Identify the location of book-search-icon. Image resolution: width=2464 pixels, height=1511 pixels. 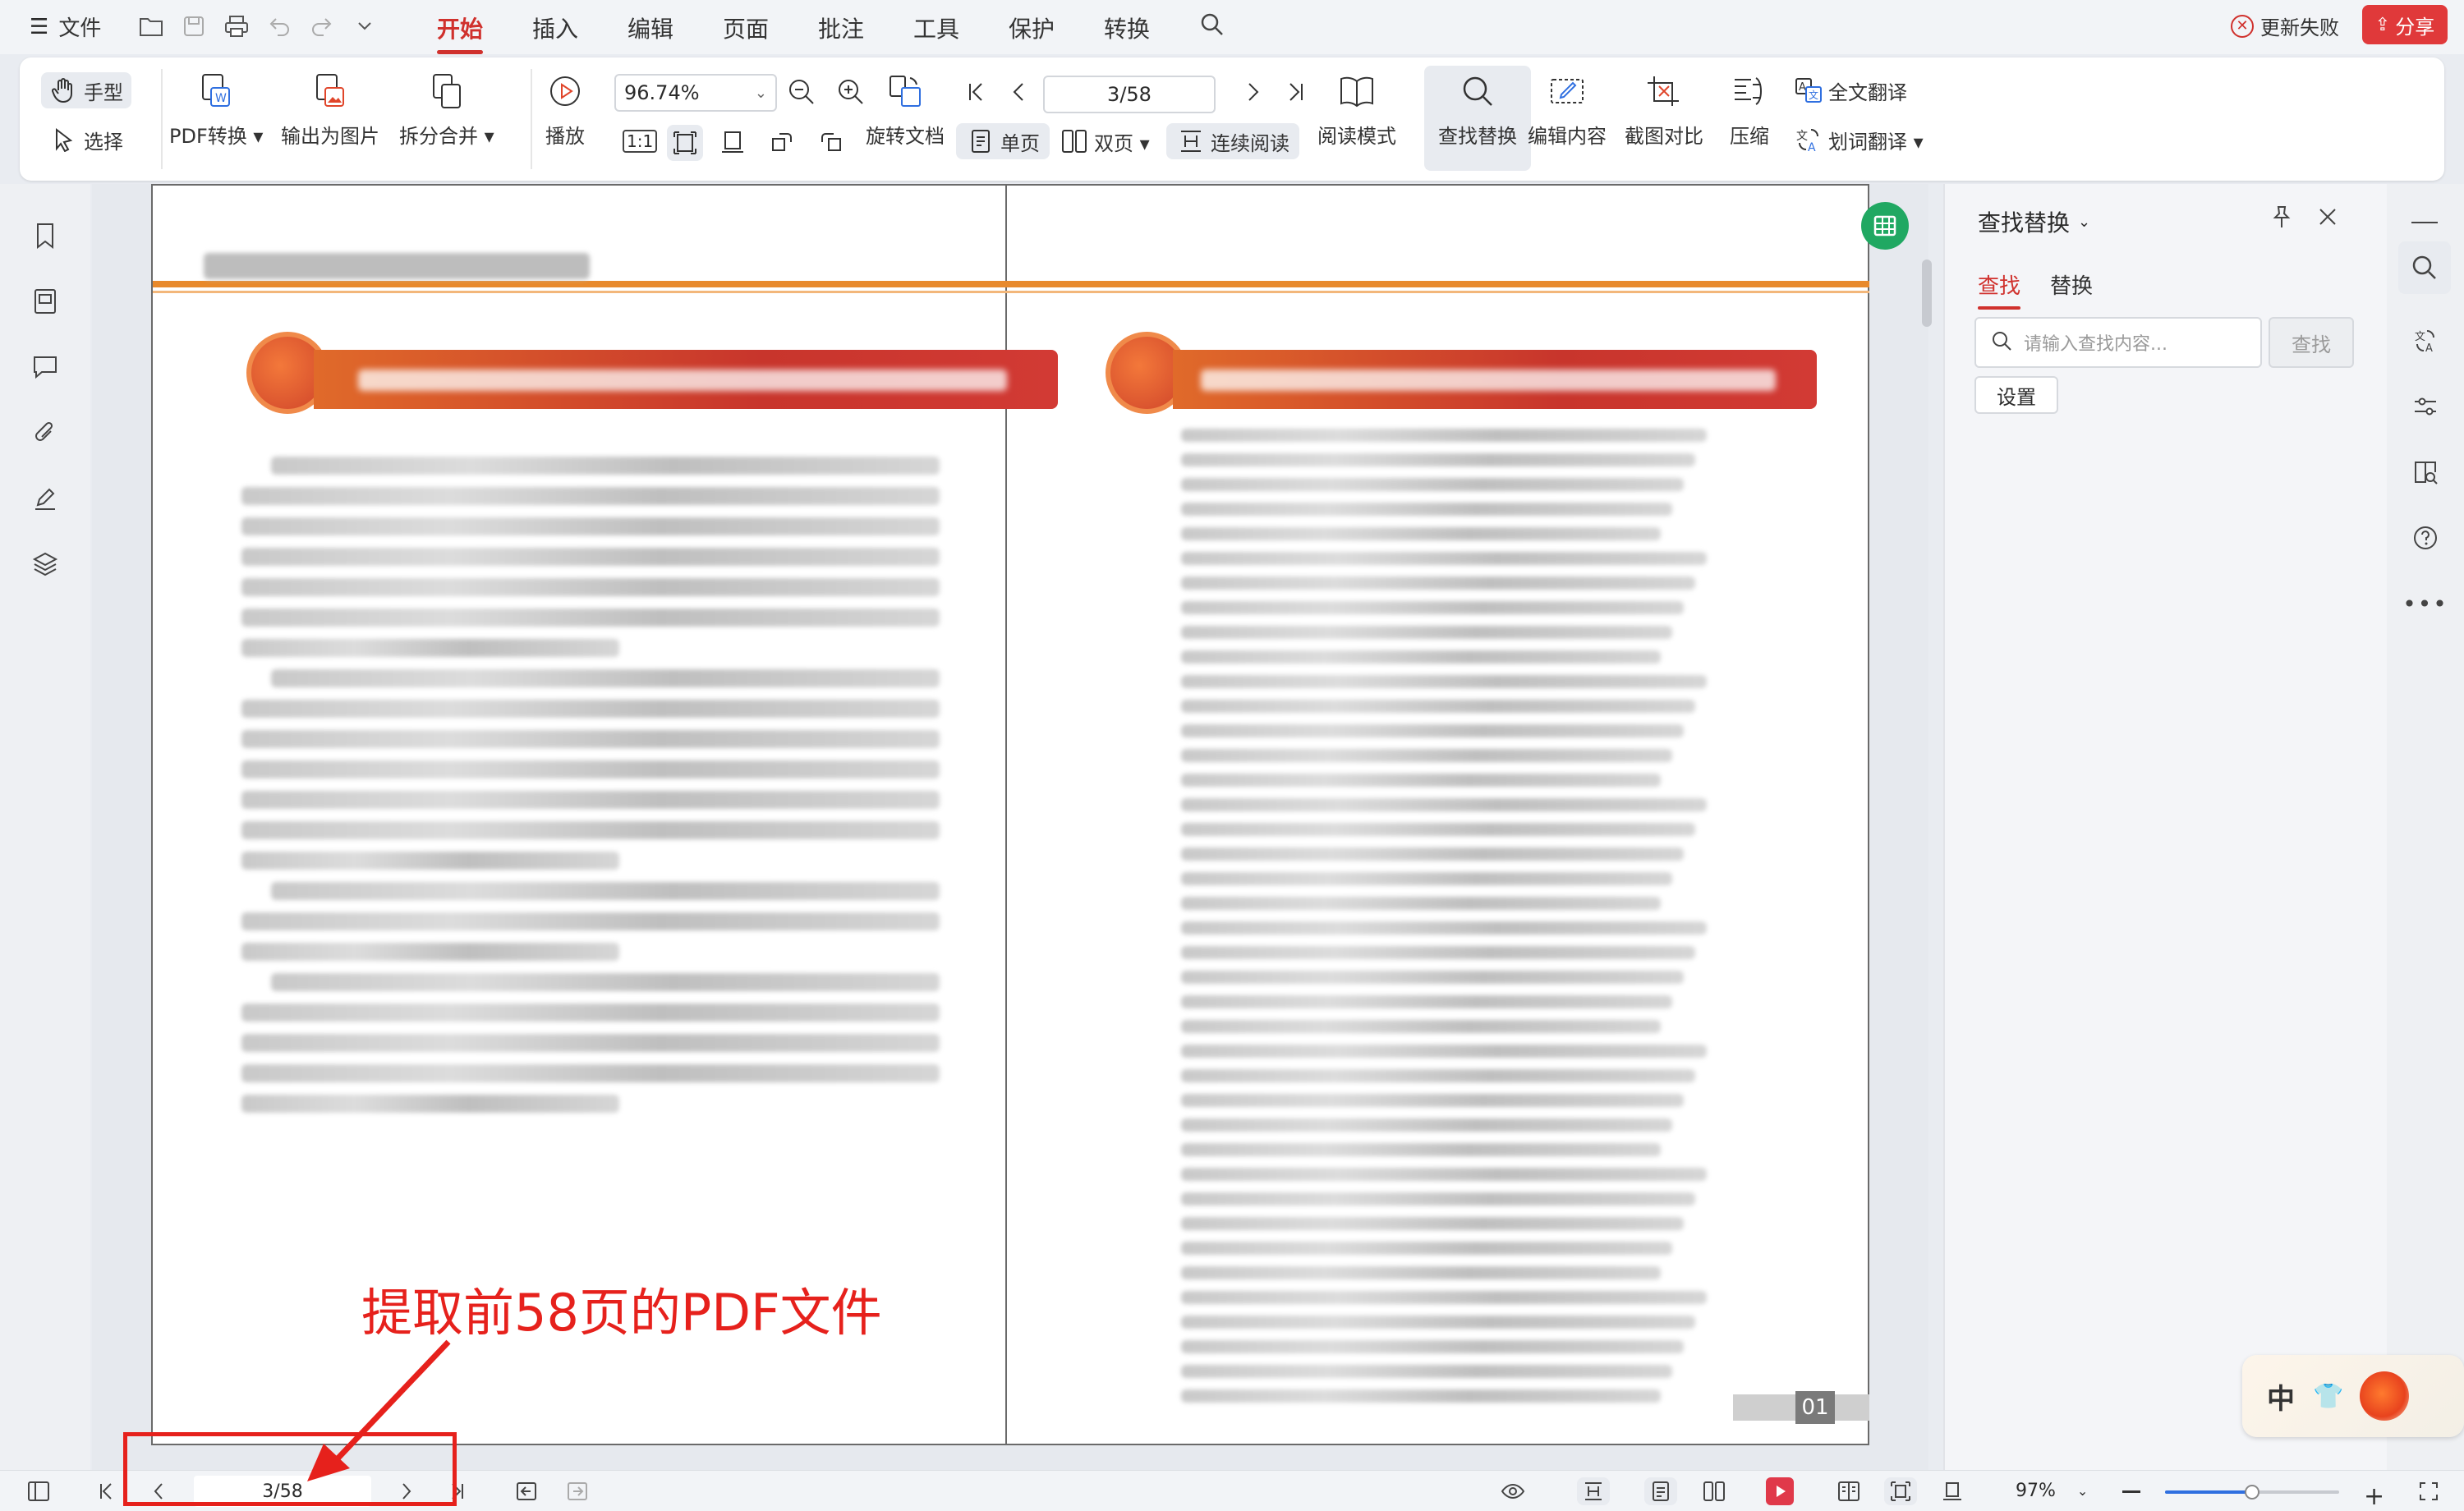
(2425, 472).